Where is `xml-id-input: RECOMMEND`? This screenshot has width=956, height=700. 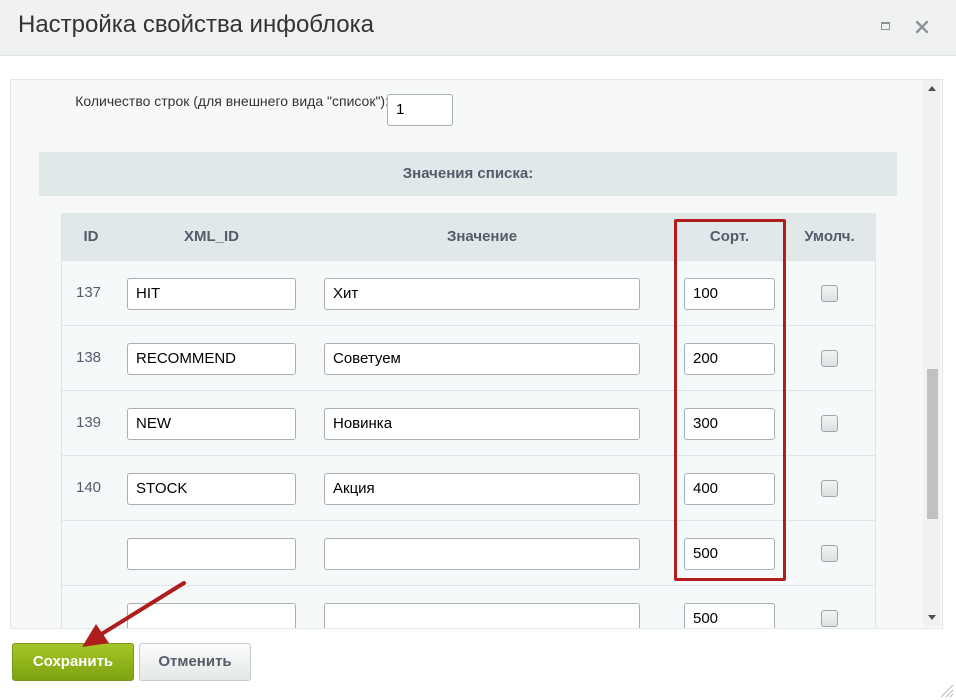
xml-id-input: RECOMMEND is located at coordinates (211, 359).